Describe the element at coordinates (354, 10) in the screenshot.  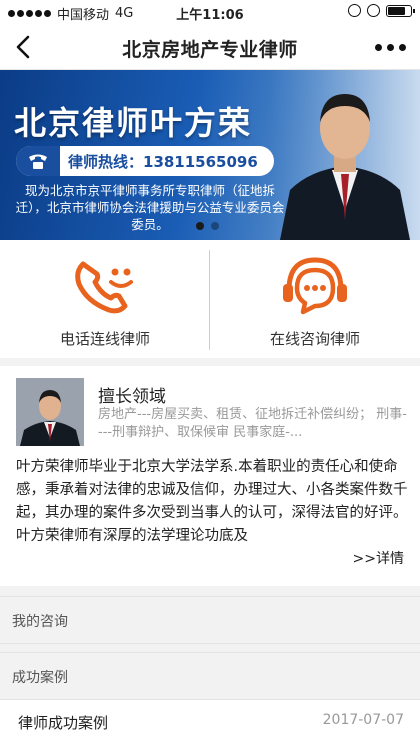
I see `rotation-lock-icon` at that location.